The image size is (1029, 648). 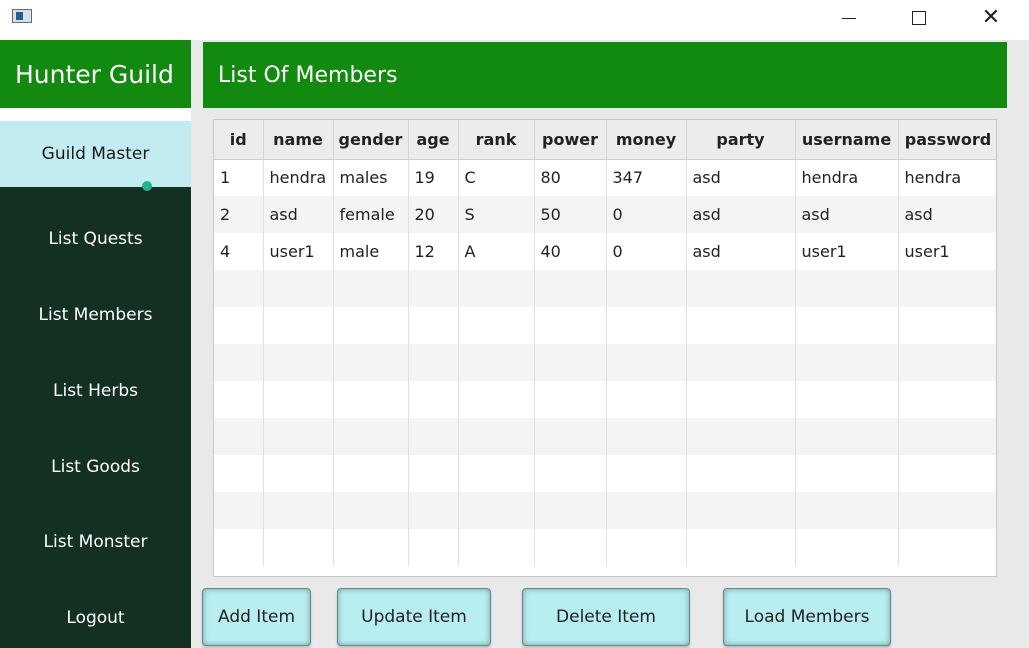 I want to click on sidebar-item-label: List Goods, so click(x=95, y=467).